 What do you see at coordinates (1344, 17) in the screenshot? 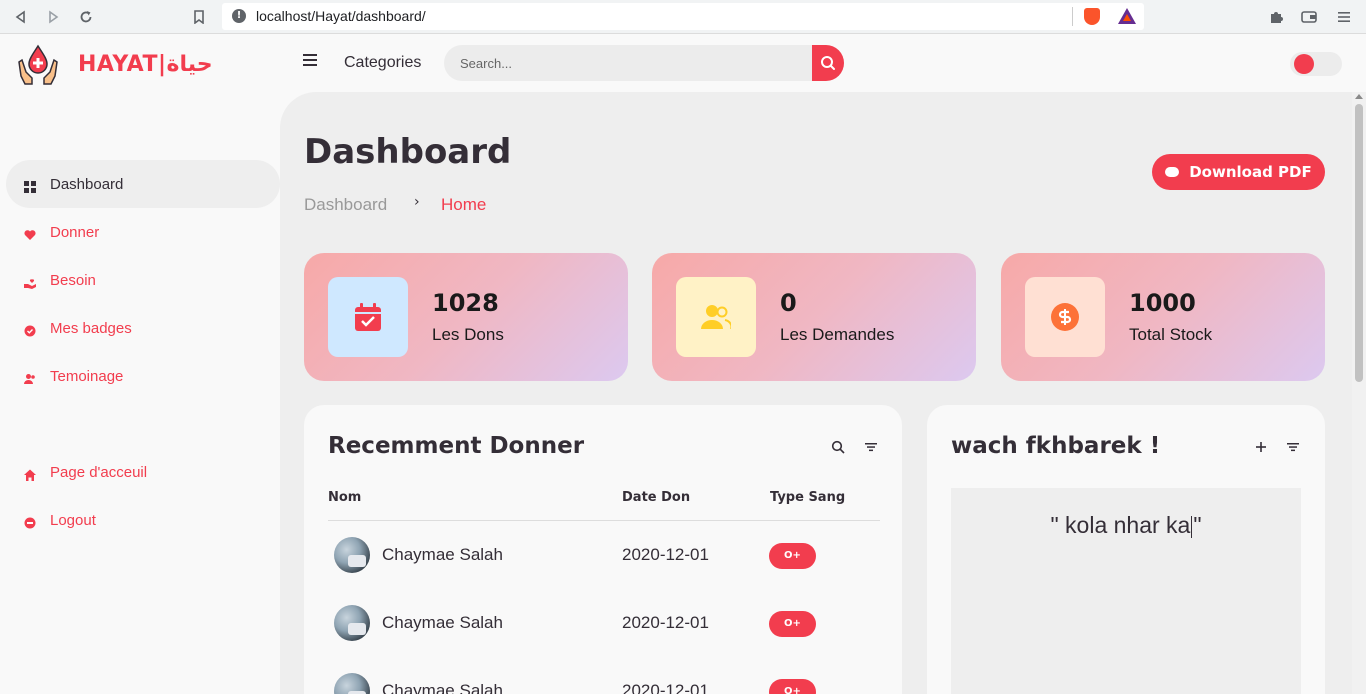
I see `browser-menu-icon` at bounding box center [1344, 17].